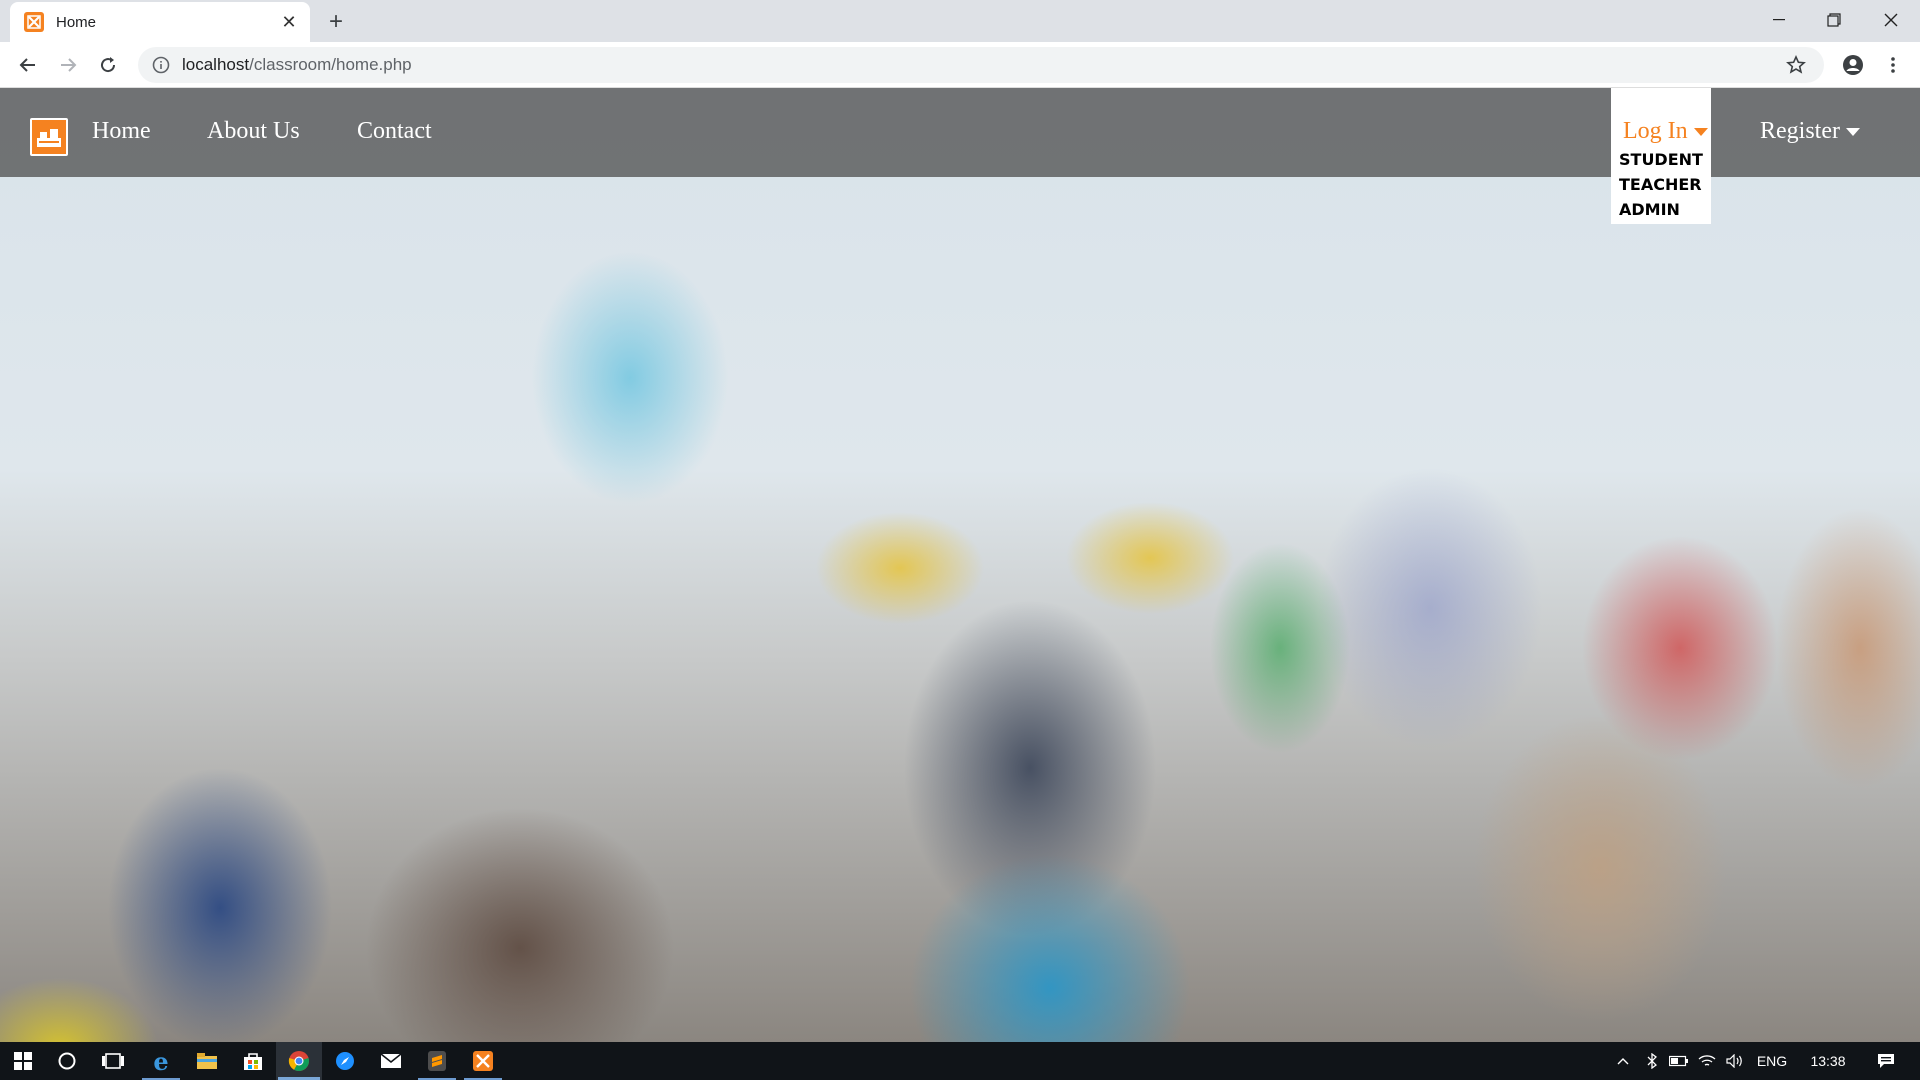 Image resolution: width=1920 pixels, height=1080 pixels. I want to click on forward-button, so click(68, 65).